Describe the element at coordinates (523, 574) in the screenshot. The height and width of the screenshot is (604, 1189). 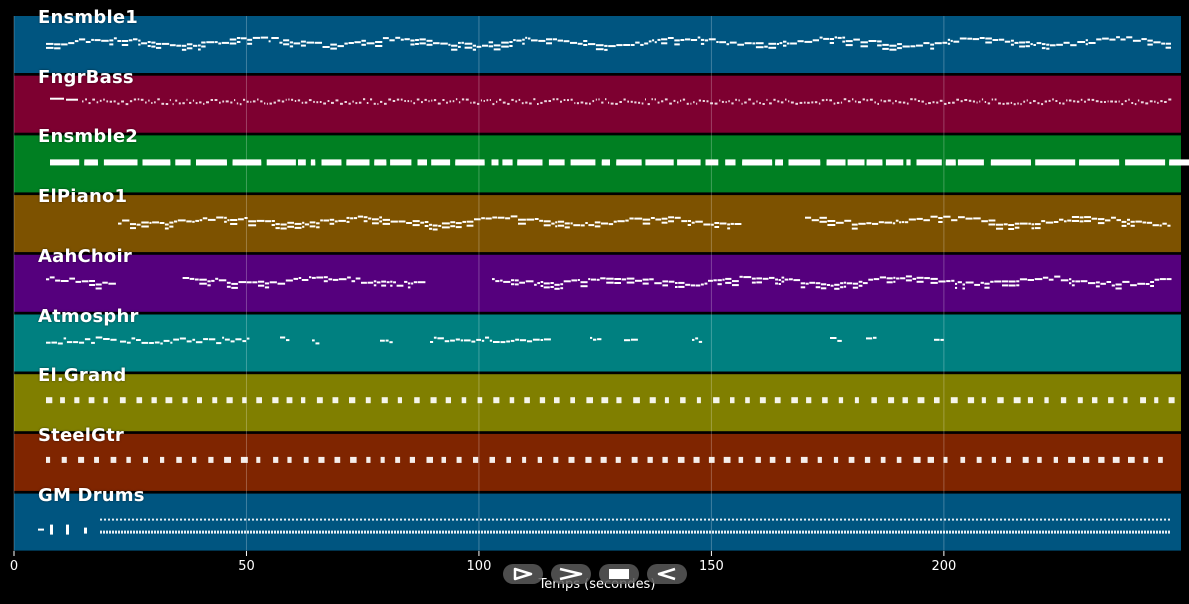
I see `play-button` at that location.